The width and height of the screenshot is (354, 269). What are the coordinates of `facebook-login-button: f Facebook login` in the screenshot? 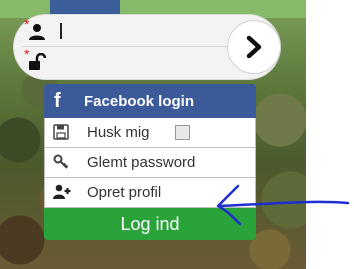 It's located at (150, 101).